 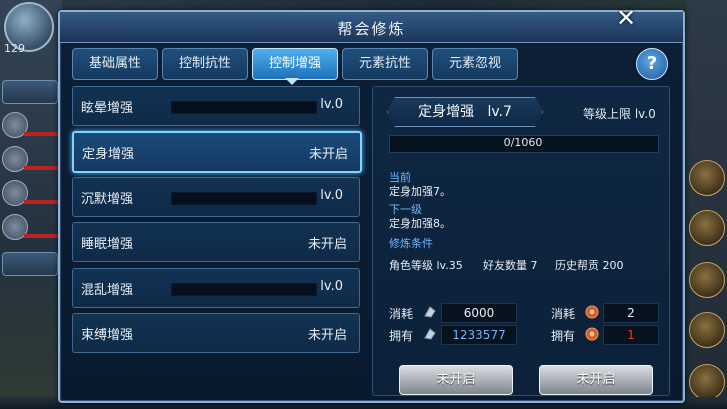 I want to click on detail-title: 定身增强 lv.7, so click(x=465, y=112).